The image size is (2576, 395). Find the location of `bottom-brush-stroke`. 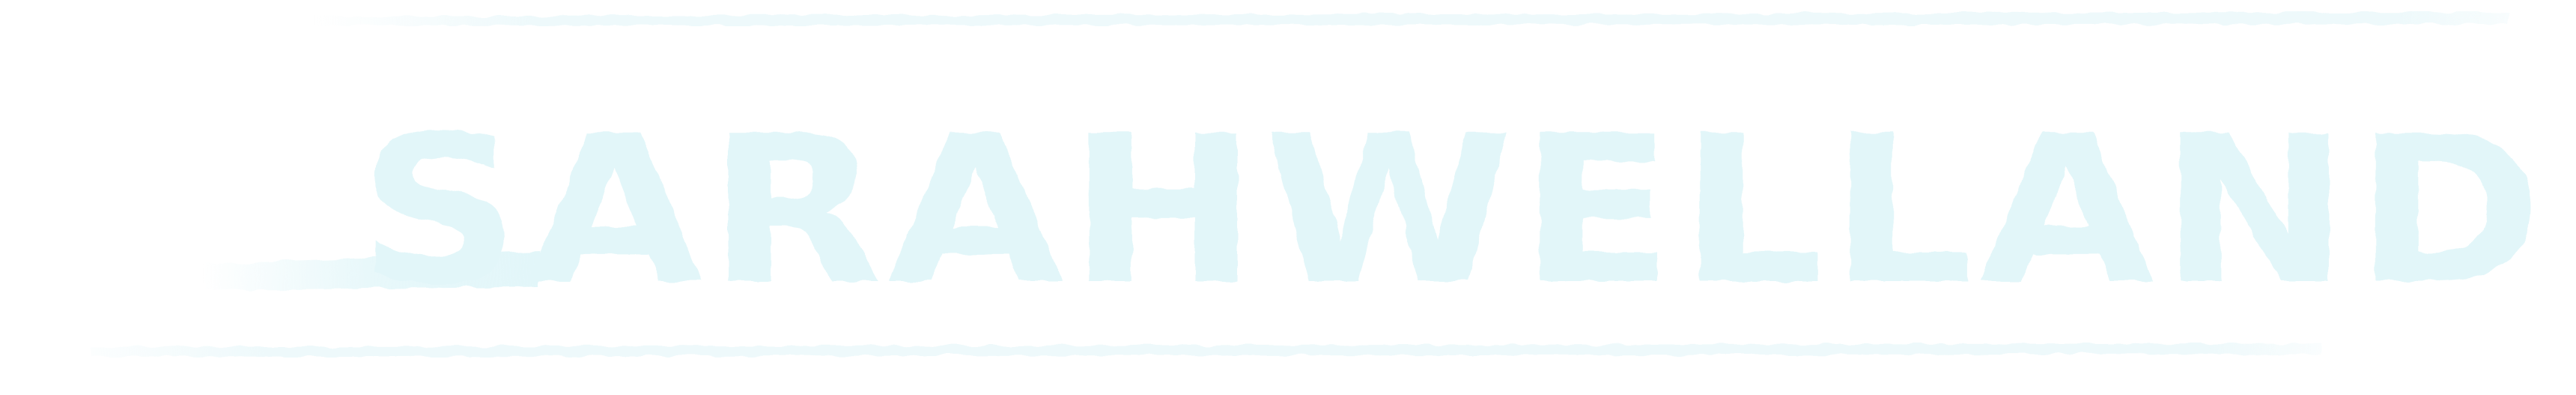

bottom-brush-stroke is located at coordinates (1205, 350).